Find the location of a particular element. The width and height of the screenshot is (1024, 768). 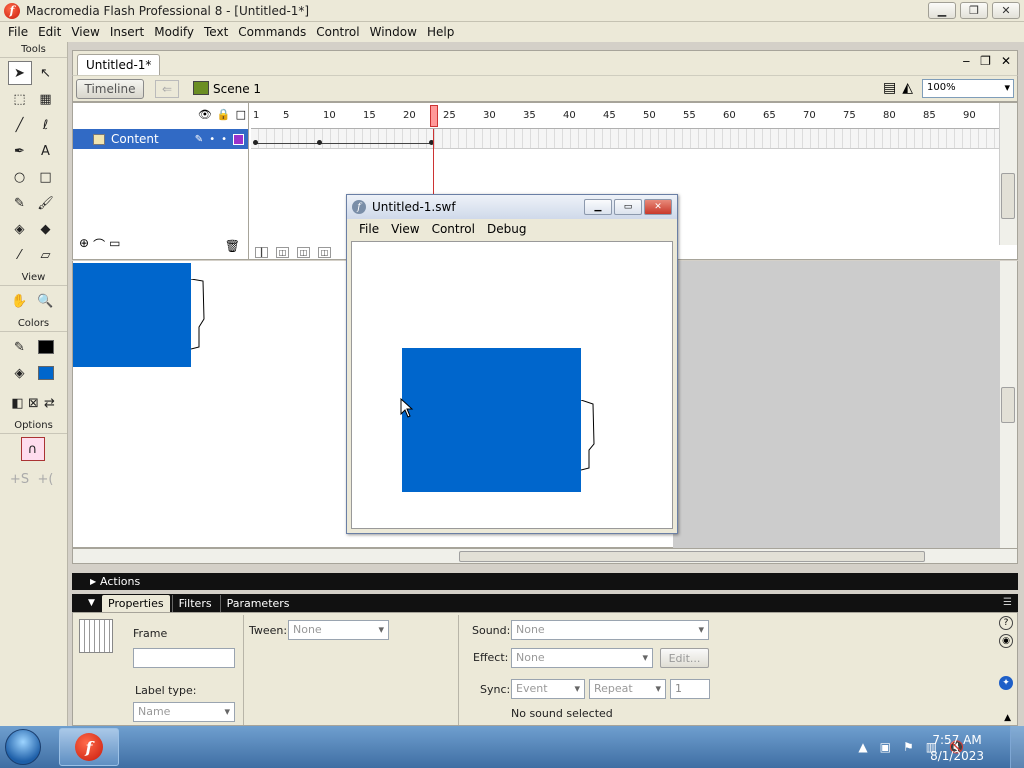

stroke-color-swatch is located at coordinates (46, 347).